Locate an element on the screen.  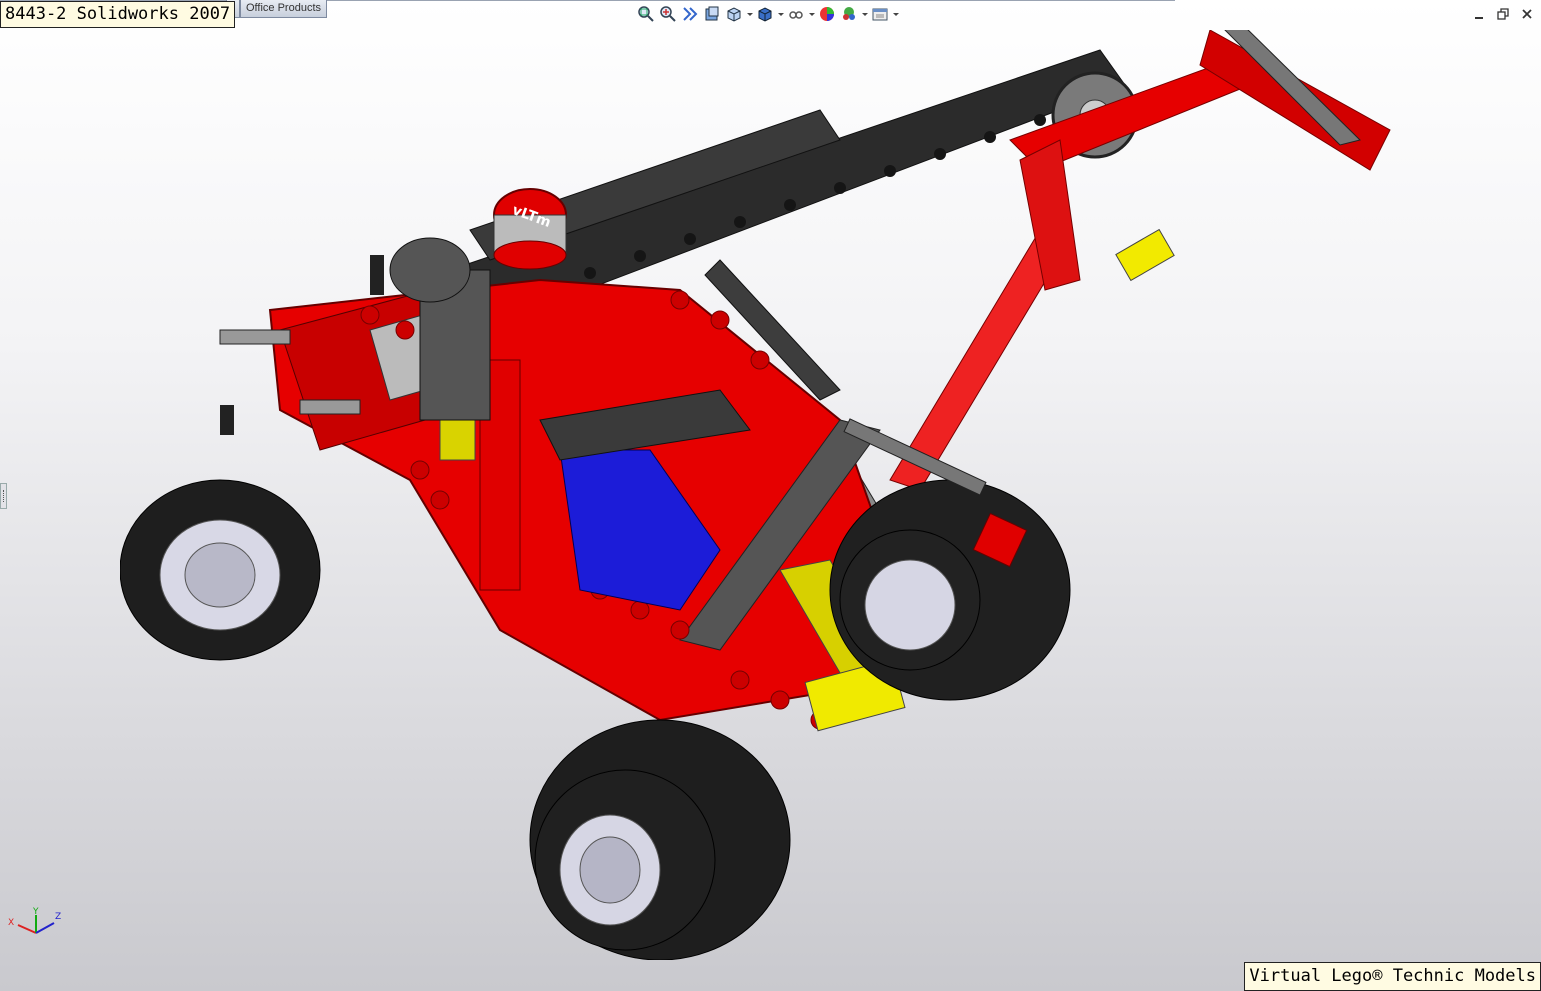
document-window-controls is located at coordinates (1503, 14).